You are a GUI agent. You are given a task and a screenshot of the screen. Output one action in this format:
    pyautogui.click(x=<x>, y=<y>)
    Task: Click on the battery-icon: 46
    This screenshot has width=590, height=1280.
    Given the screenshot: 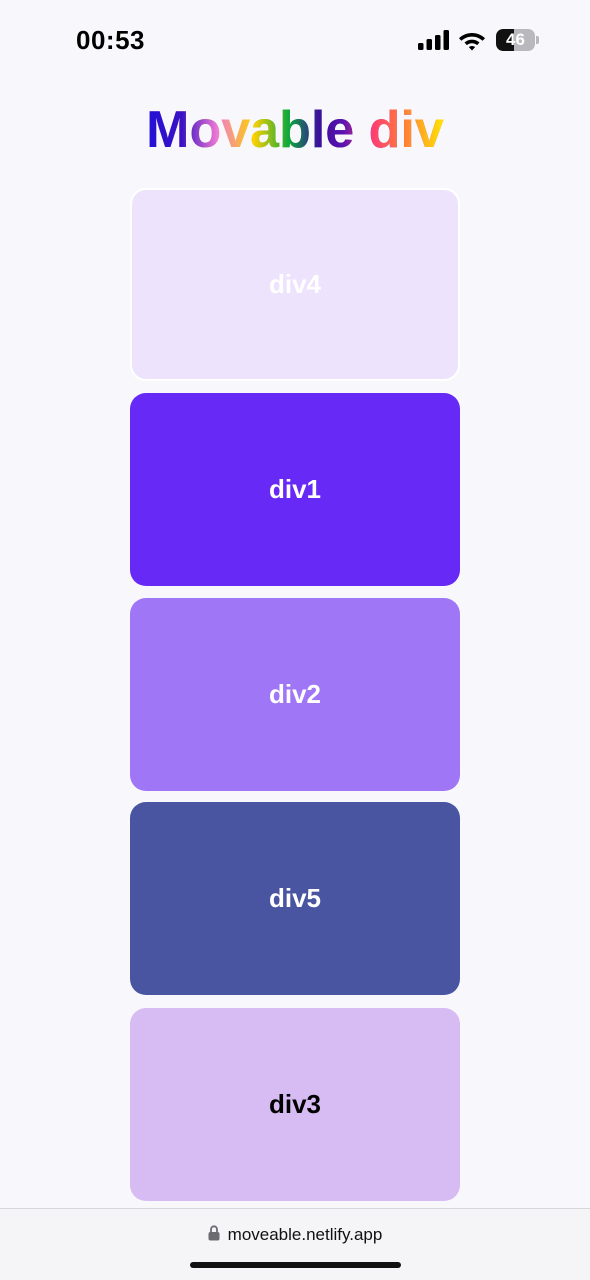 What is the action you would take?
    pyautogui.click(x=518, y=40)
    